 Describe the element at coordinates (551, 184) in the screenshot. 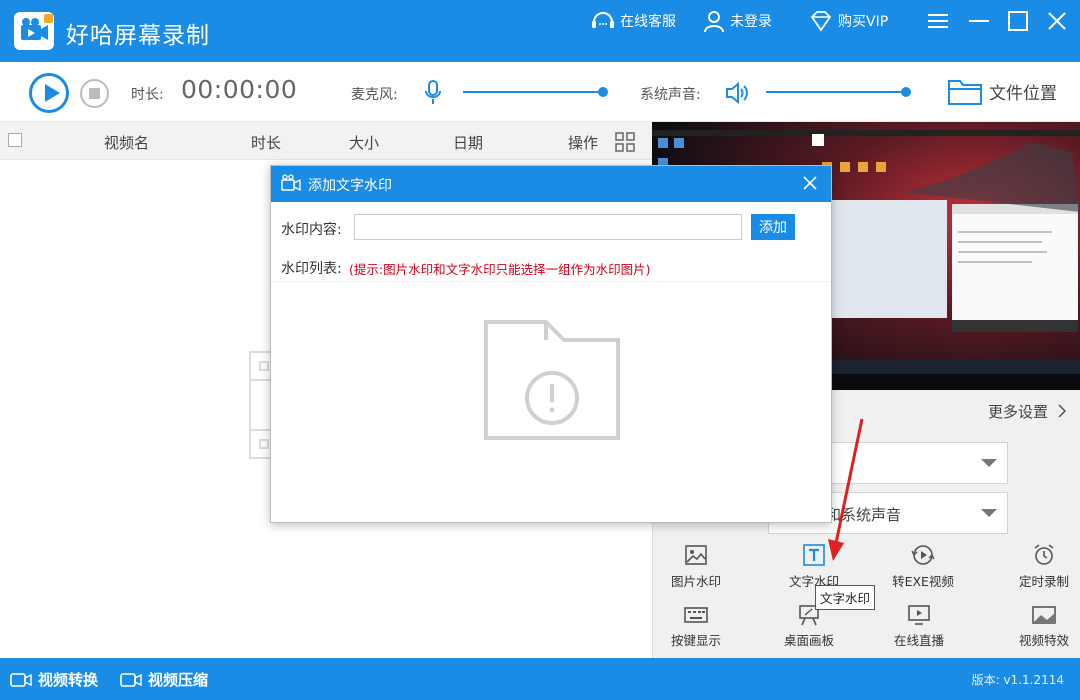

I see `dialog-title-bar: 添加文字水印` at that location.